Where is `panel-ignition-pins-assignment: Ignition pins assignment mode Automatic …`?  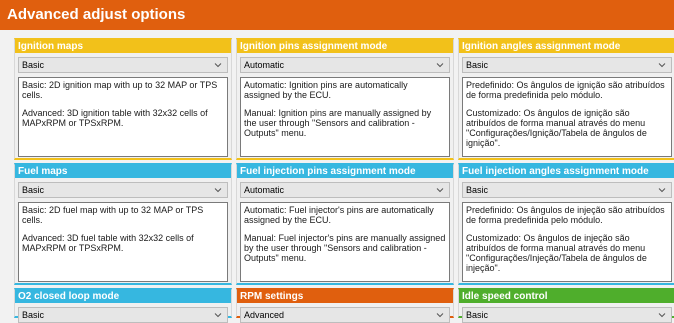 panel-ignition-pins-assignment: Ignition pins assignment mode Automatic … is located at coordinates (345, 99).